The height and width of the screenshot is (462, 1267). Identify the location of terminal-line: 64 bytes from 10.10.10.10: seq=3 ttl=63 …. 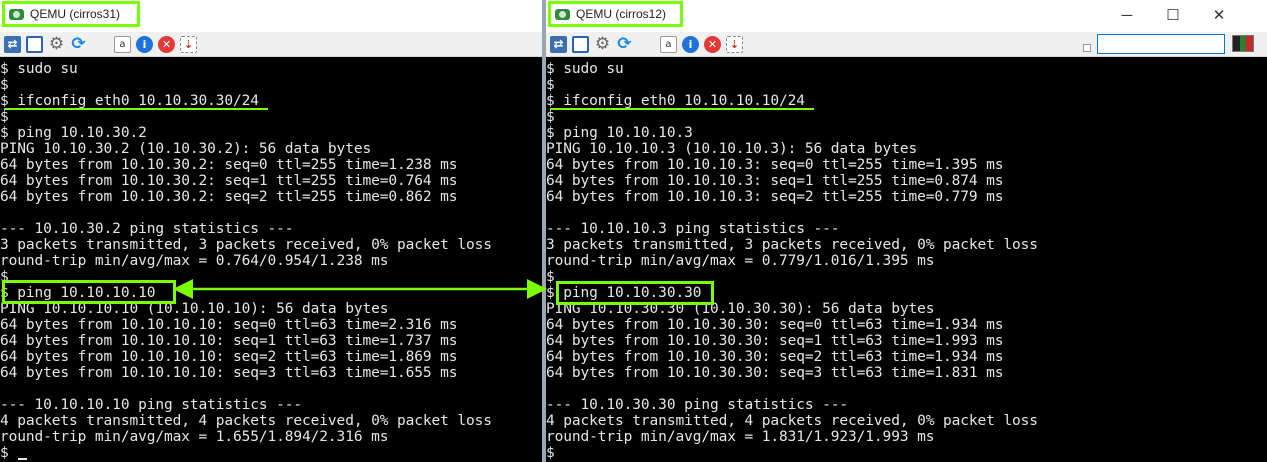
(229, 373).